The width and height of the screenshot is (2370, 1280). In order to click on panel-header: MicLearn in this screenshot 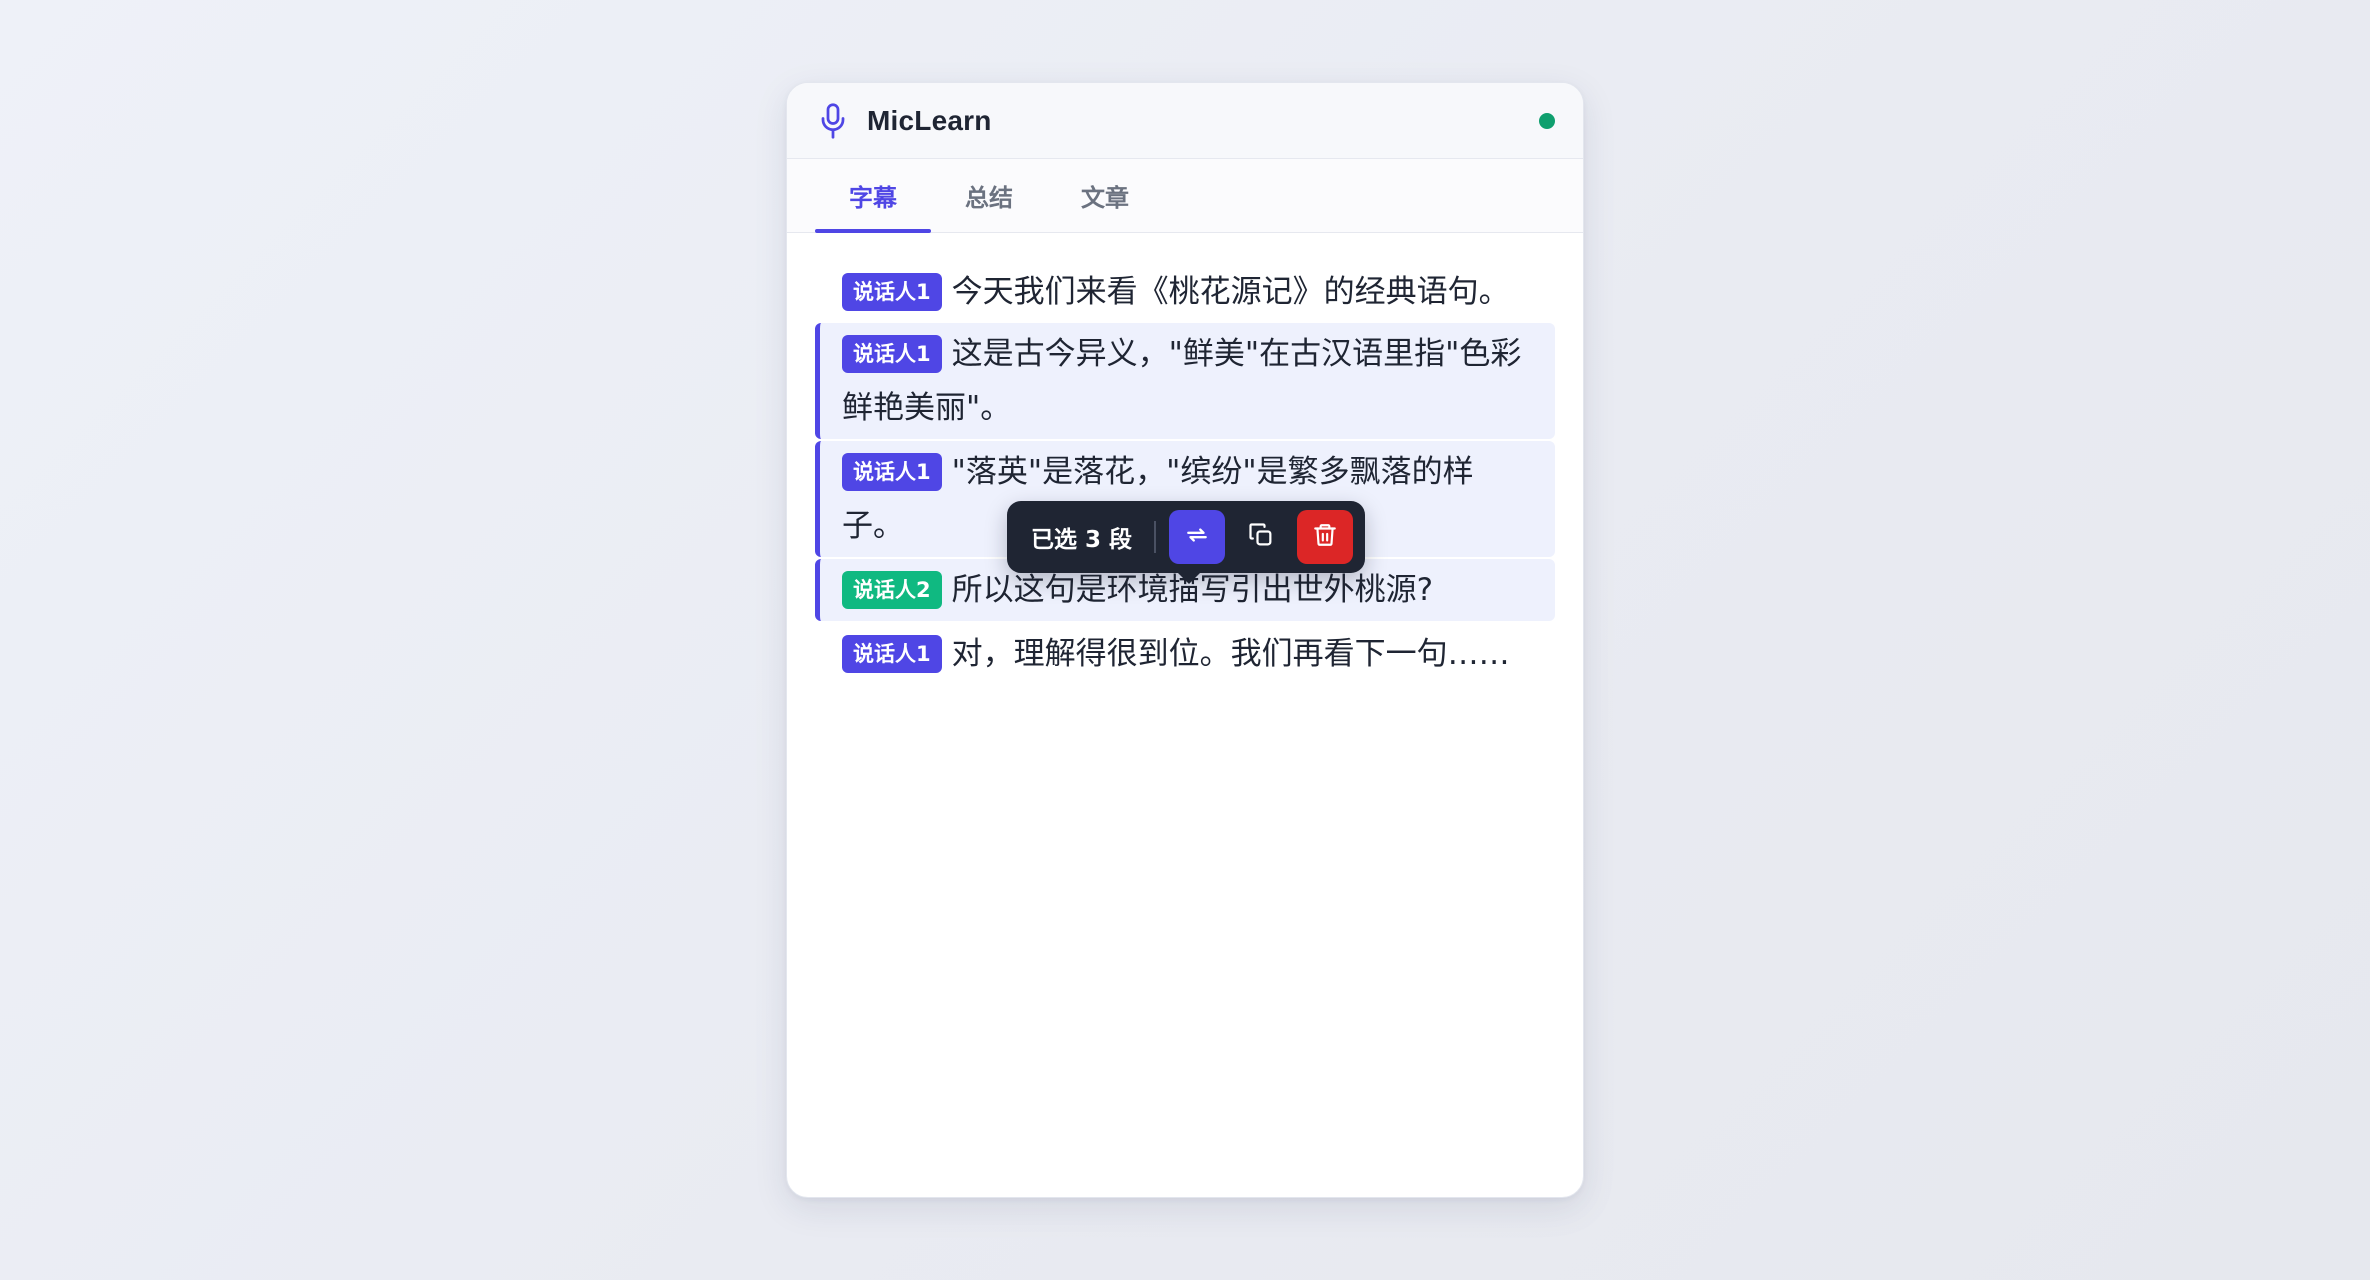, I will do `click(1185, 121)`.